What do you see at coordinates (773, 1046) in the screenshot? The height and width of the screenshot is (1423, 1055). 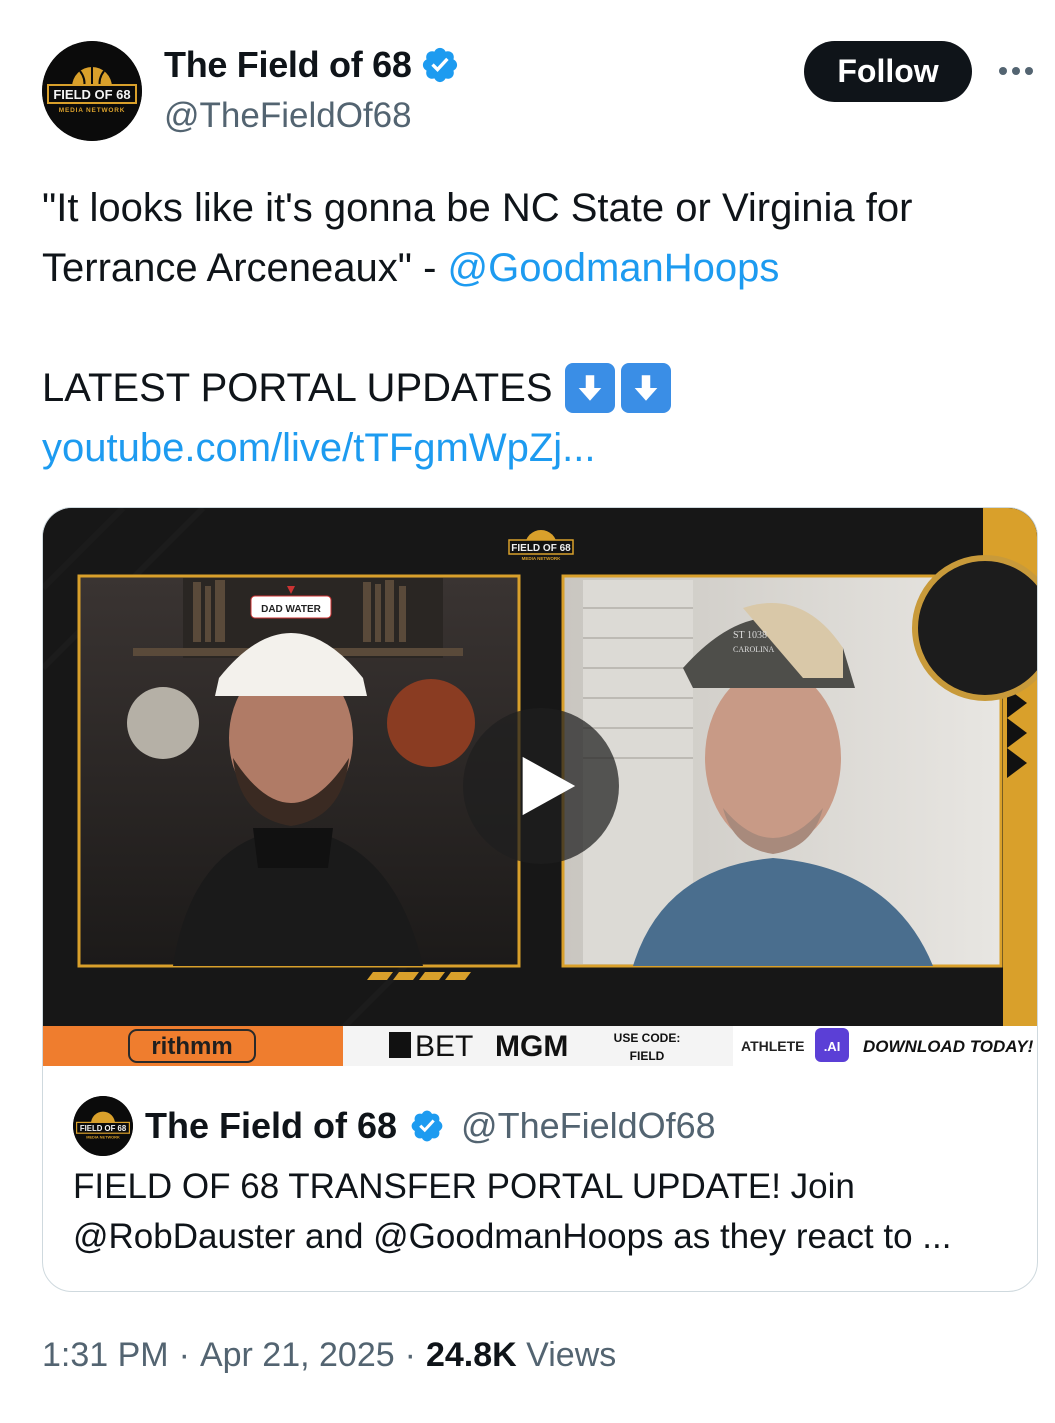 I see `svg-text: ATHLETE` at bounding box center [773, 1046].